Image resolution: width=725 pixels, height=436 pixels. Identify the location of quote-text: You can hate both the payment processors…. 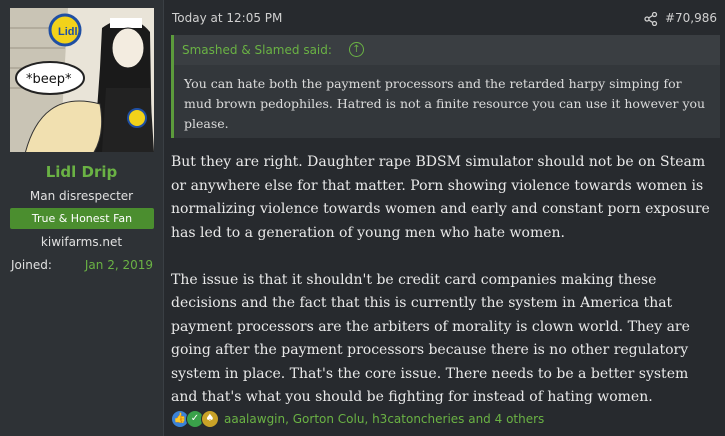
(445, 103).